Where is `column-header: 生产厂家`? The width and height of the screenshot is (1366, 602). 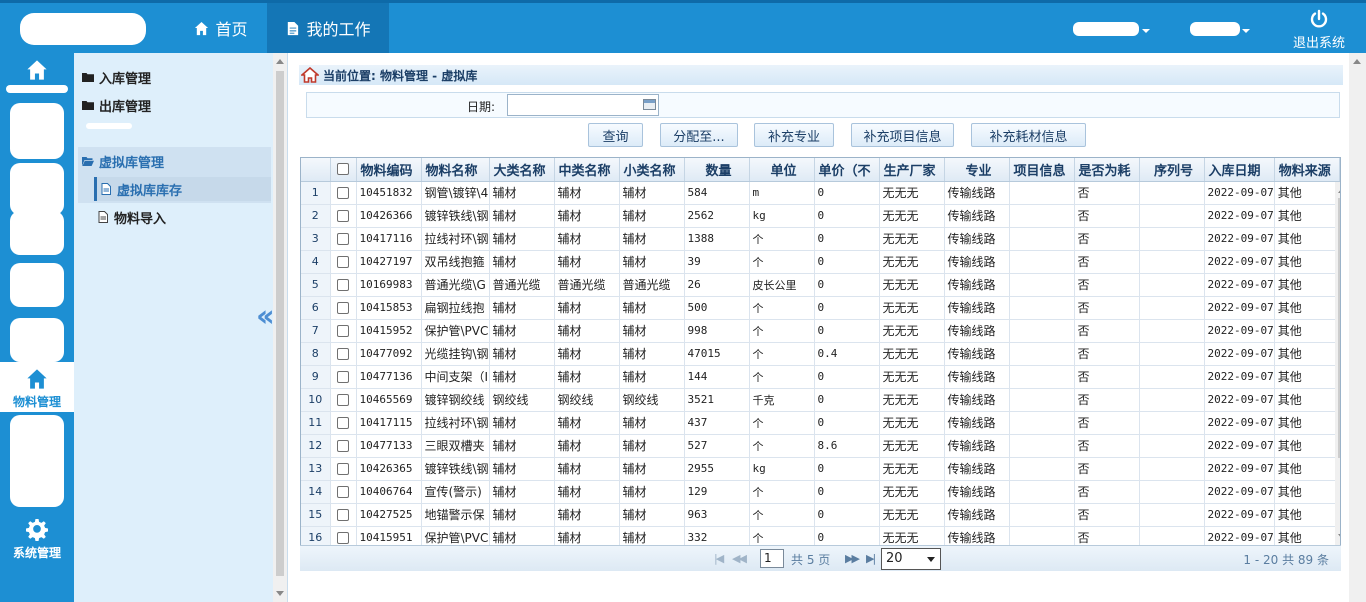 column-header: 生产厂家 is located at coordinates (912, 170).